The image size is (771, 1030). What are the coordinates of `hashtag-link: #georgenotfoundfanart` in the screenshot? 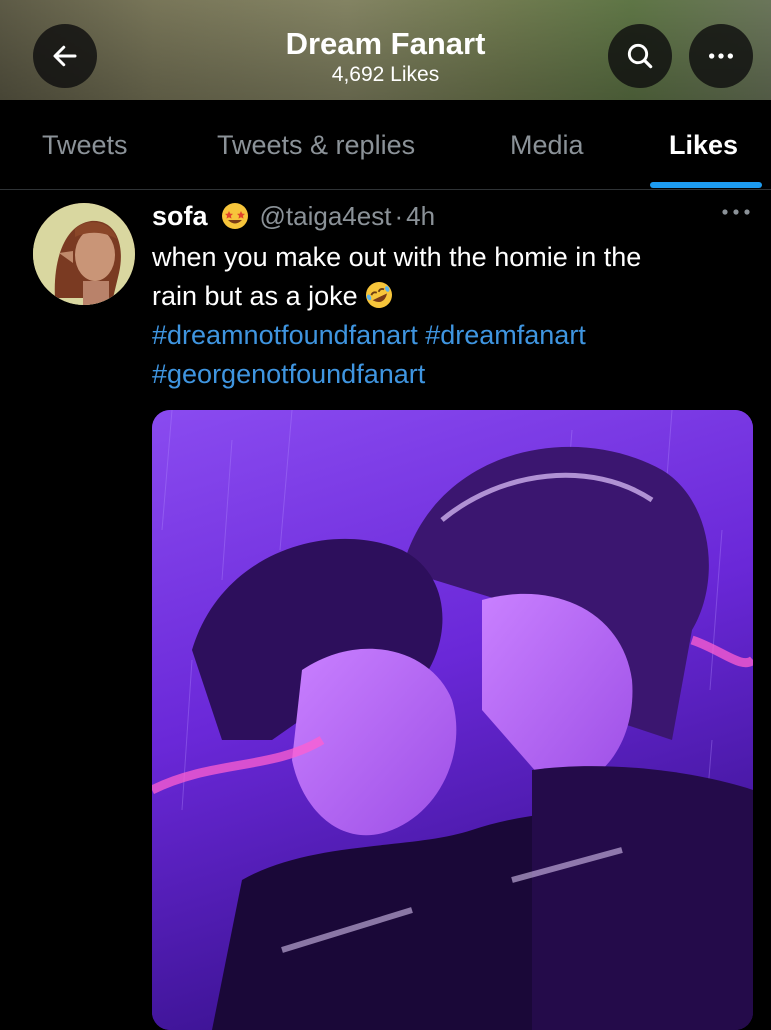 It's located at (288, 374).